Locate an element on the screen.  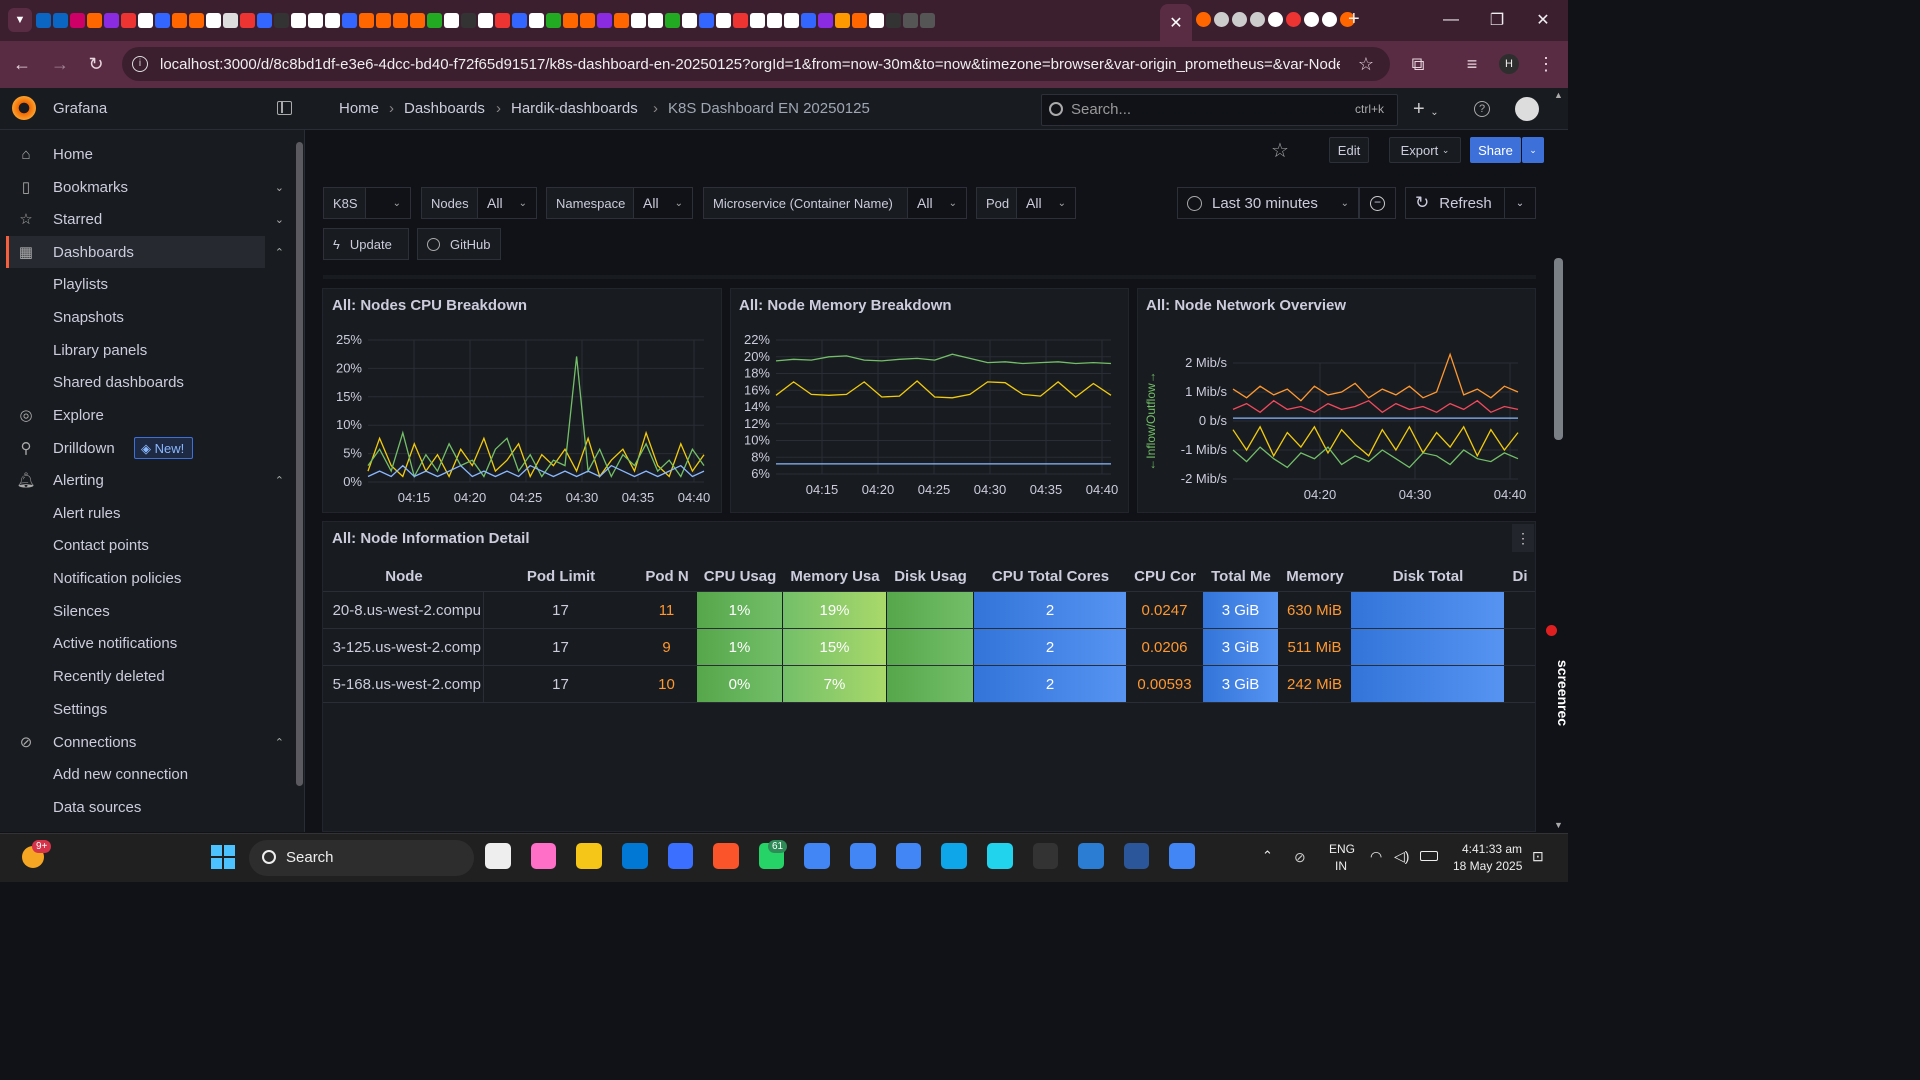
battery-icon is located at coordinates (1429, 856).